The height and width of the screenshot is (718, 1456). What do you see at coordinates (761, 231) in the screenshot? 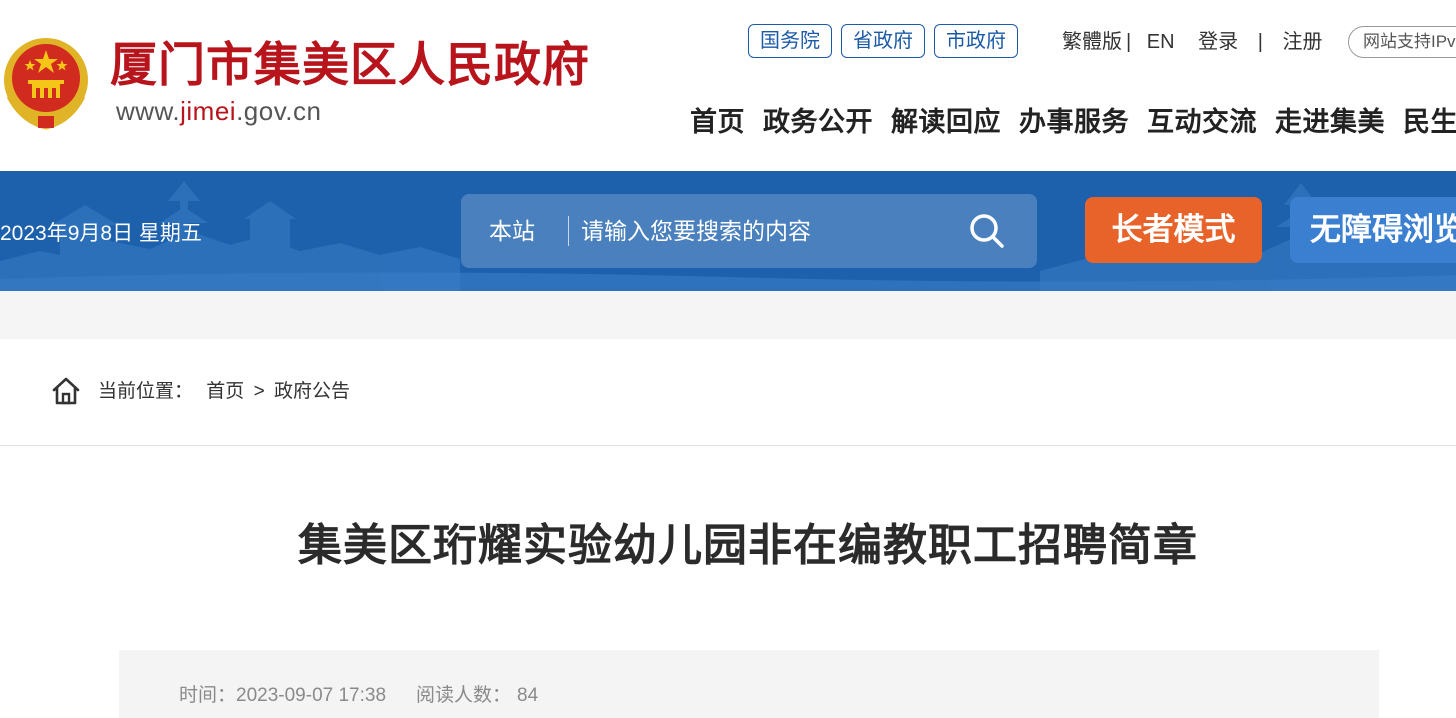
I see `search-input` at bounding box center [761, 231].